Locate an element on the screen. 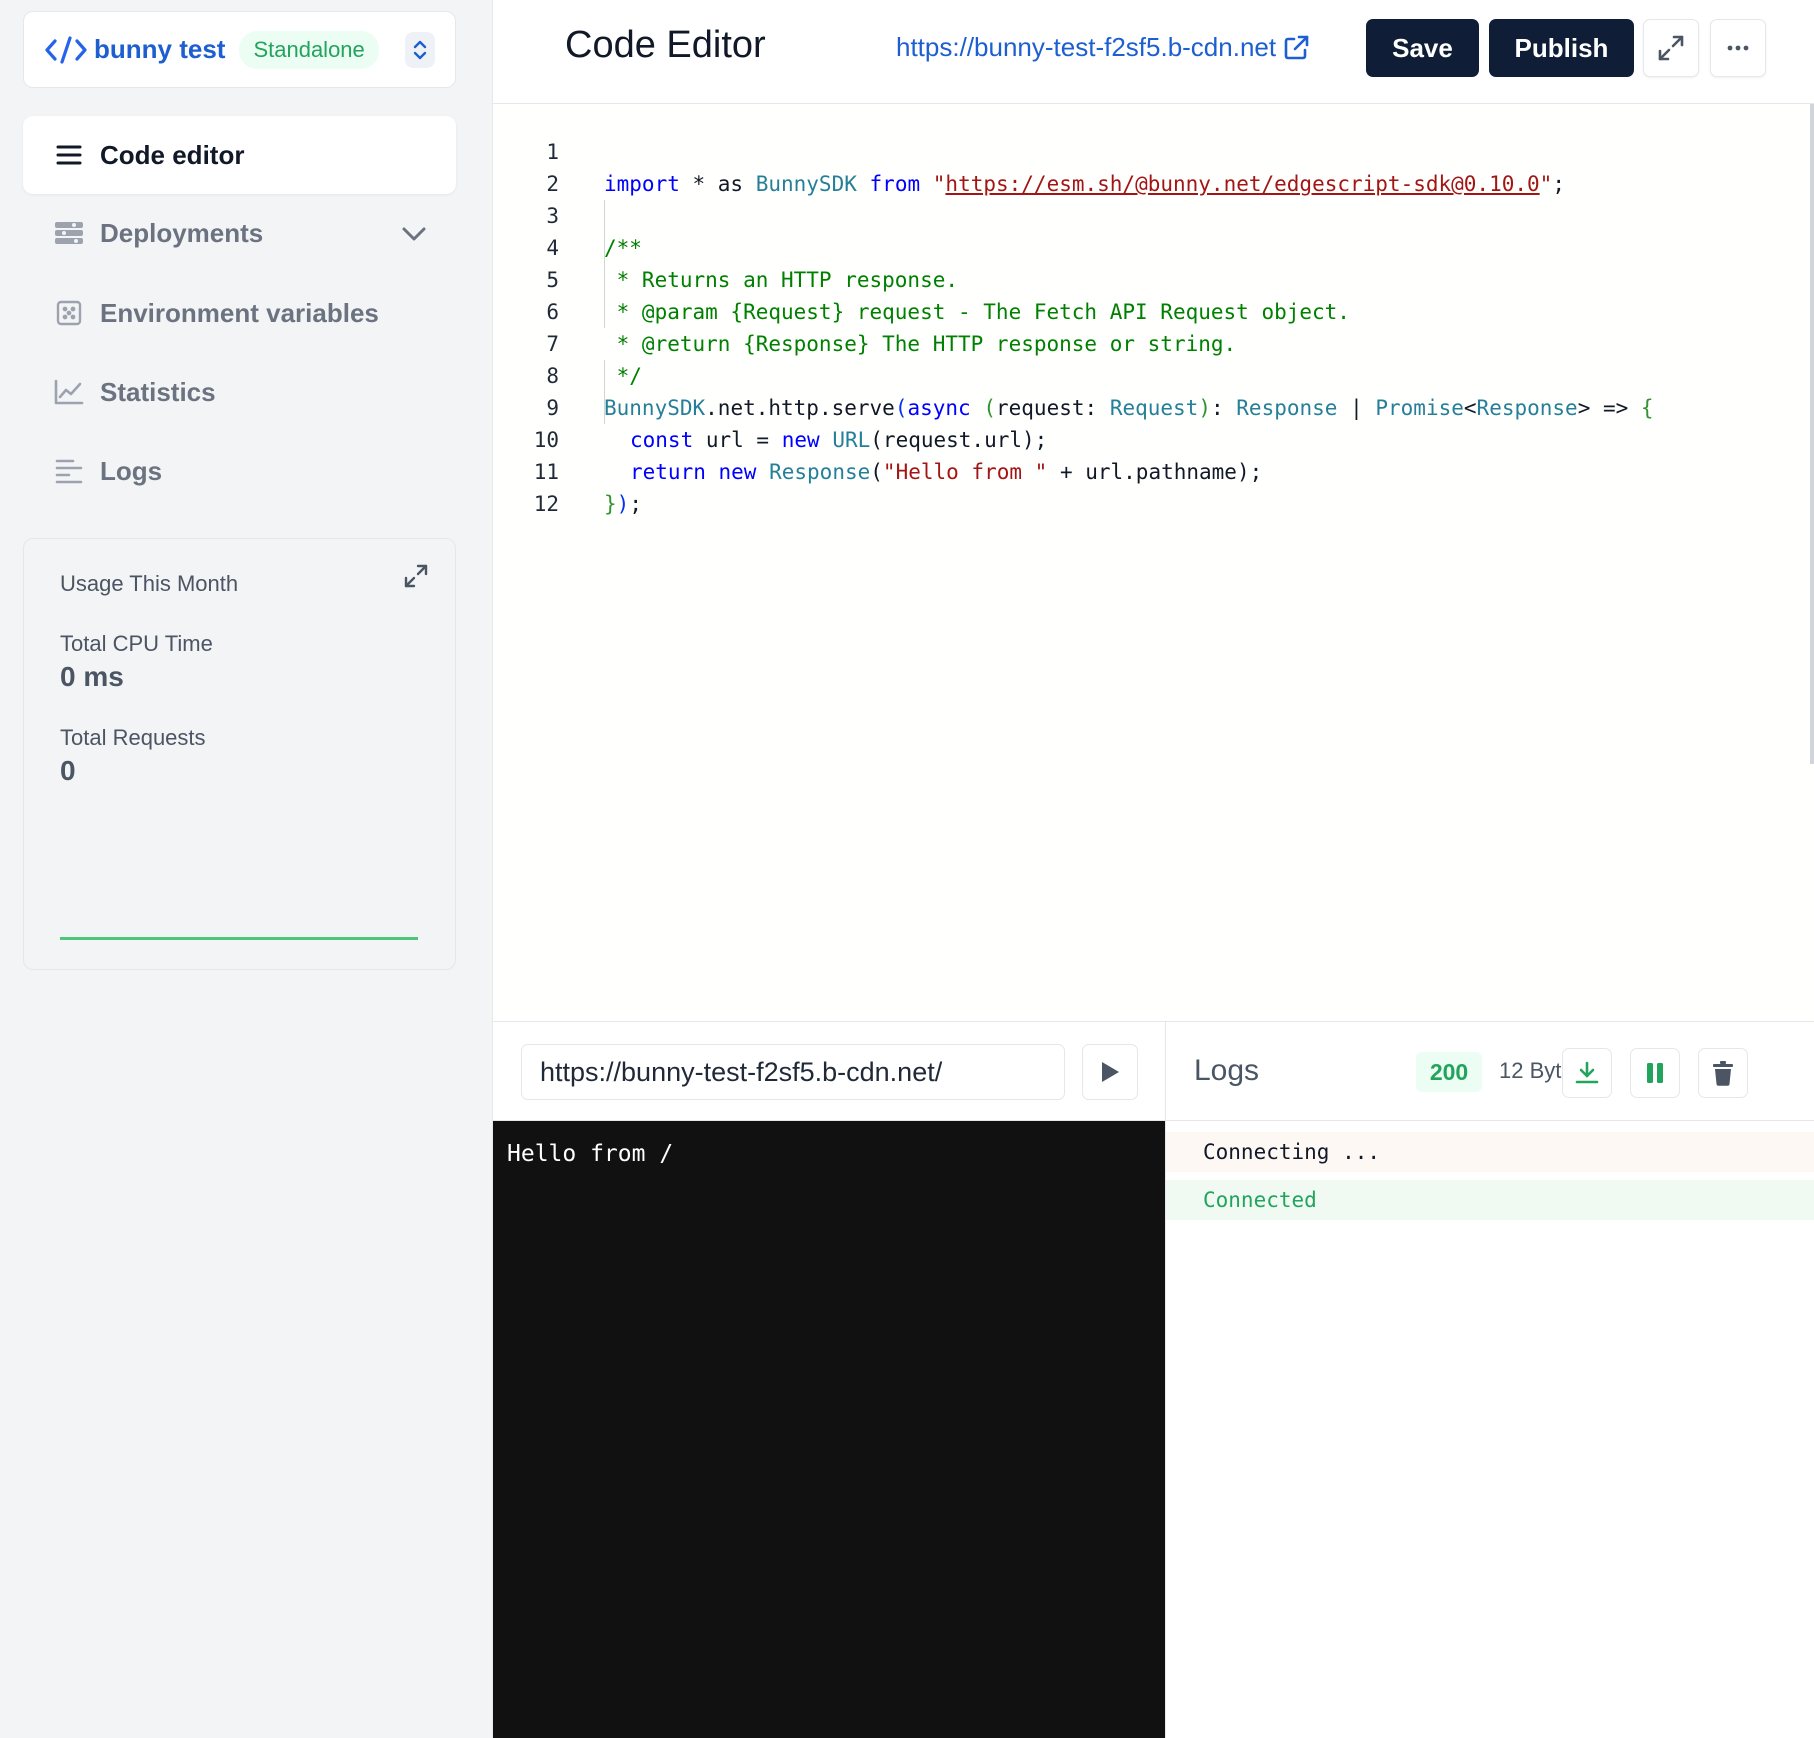  play-icon is located at coordinates (1110, 1072).